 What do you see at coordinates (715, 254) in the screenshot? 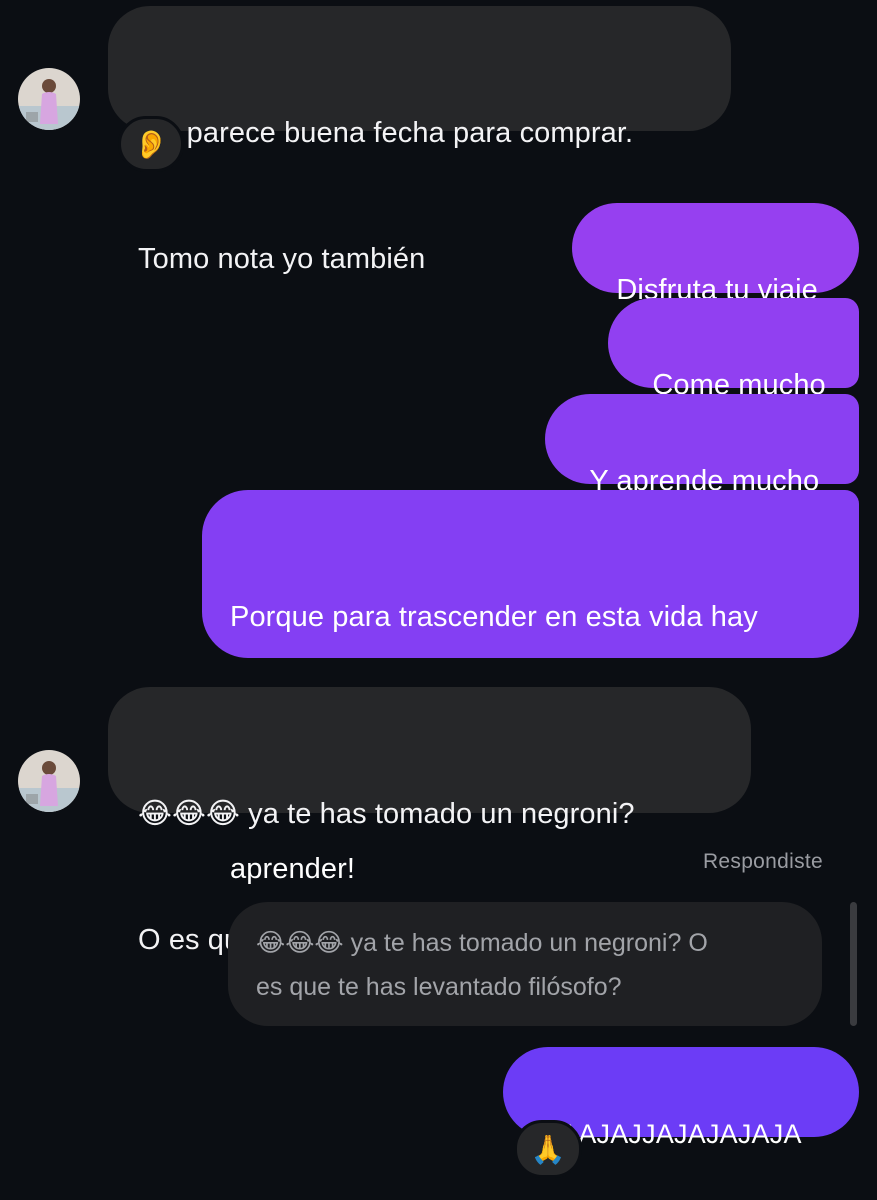
I see `outgoing-message-2: Disfruta tu viaje` at bounding box center [715, 254].